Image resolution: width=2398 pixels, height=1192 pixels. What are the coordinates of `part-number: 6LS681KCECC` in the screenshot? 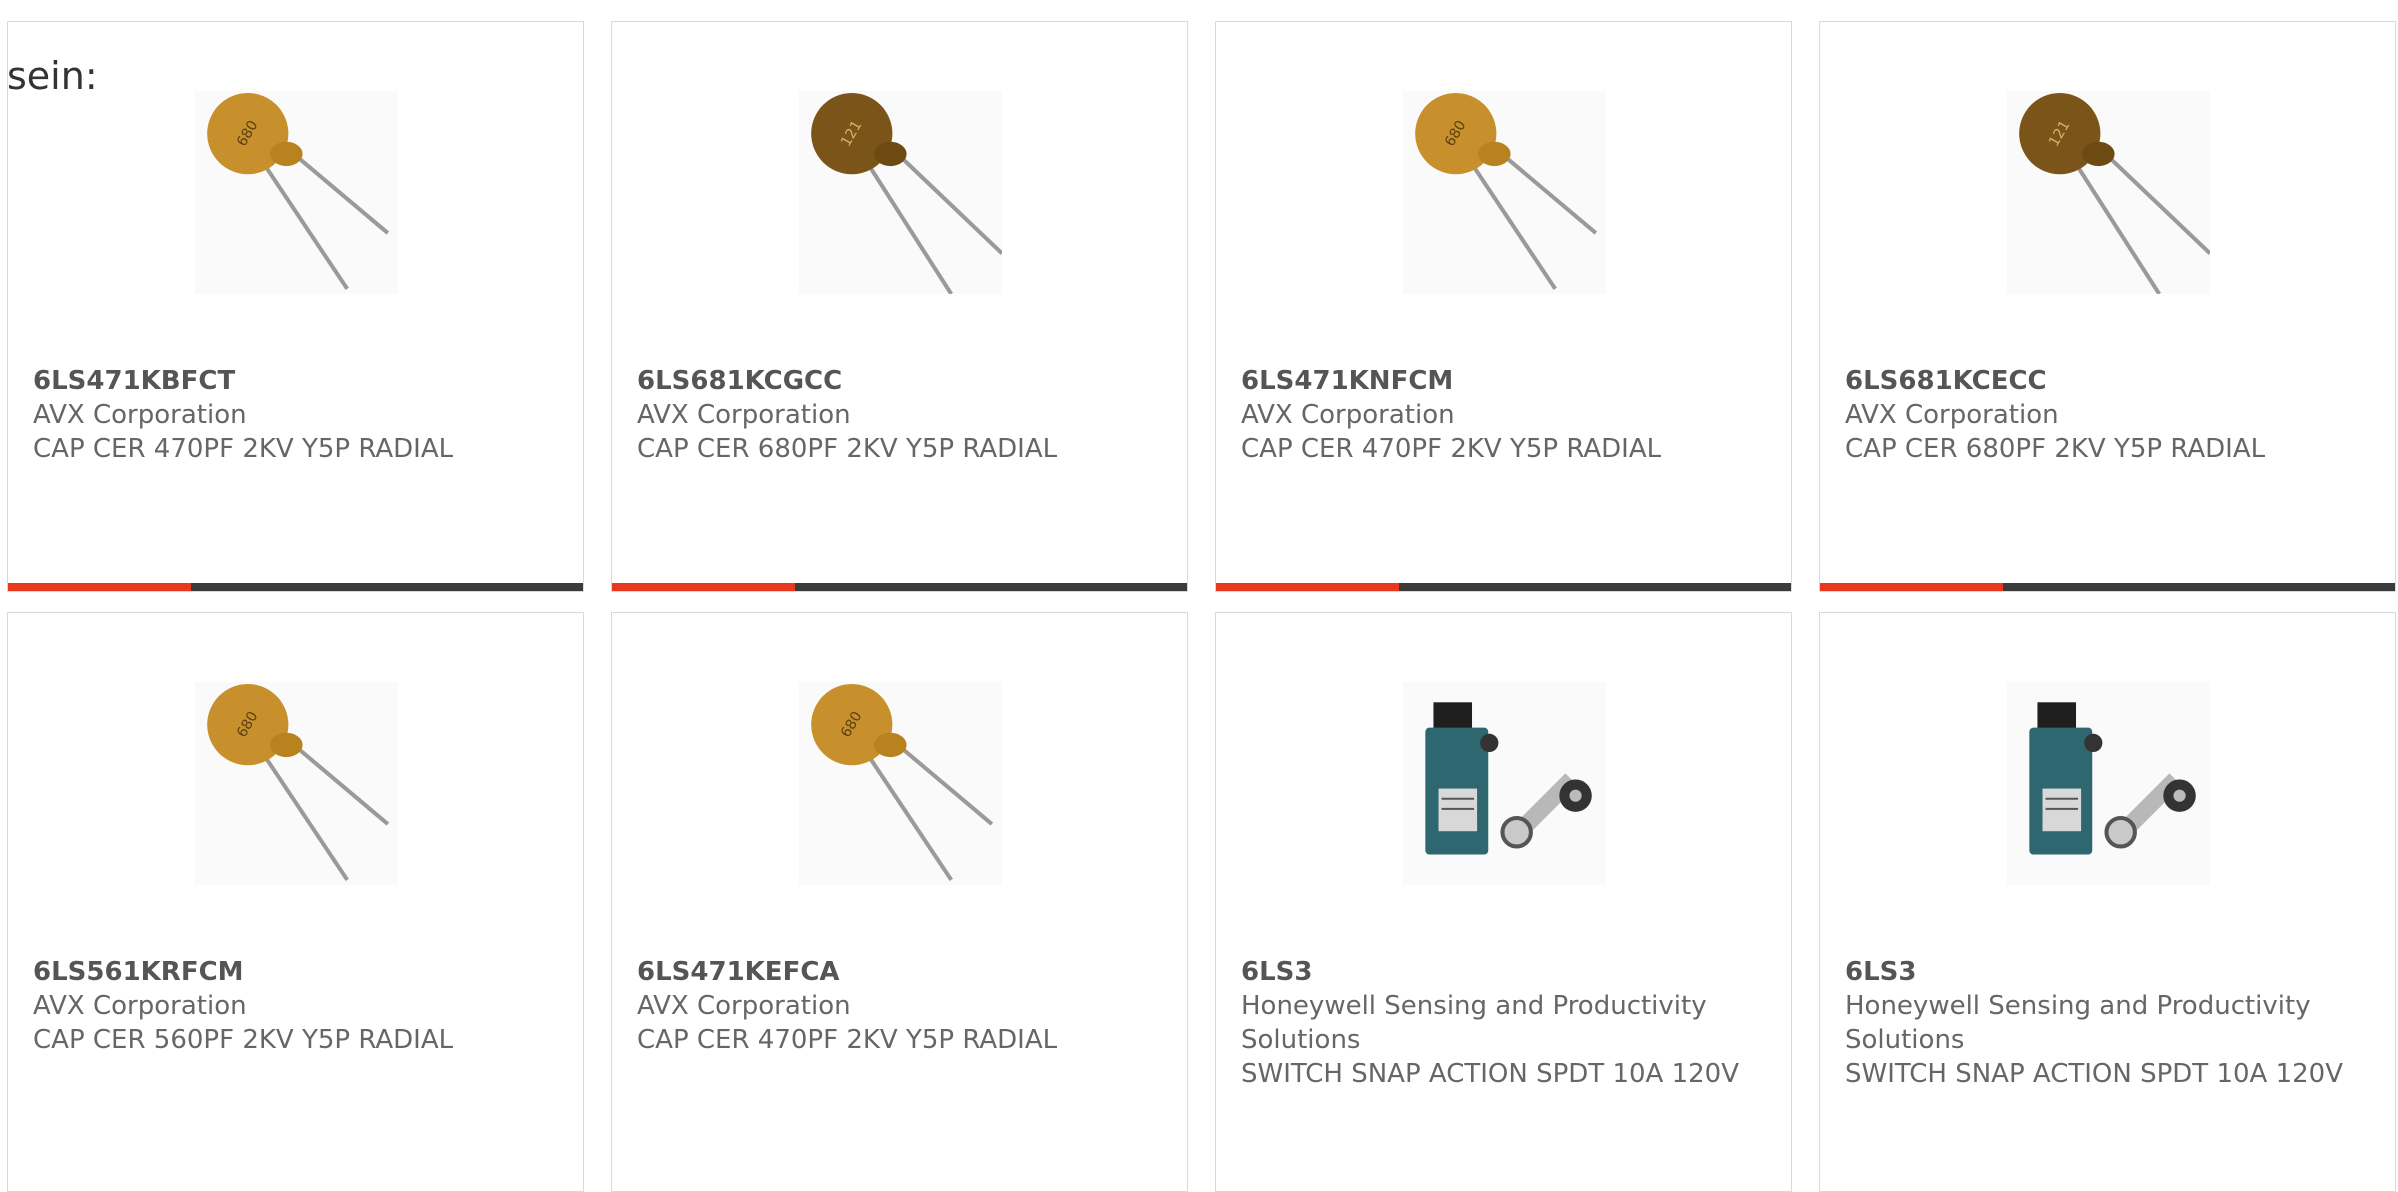 It's located at (2110, 381).